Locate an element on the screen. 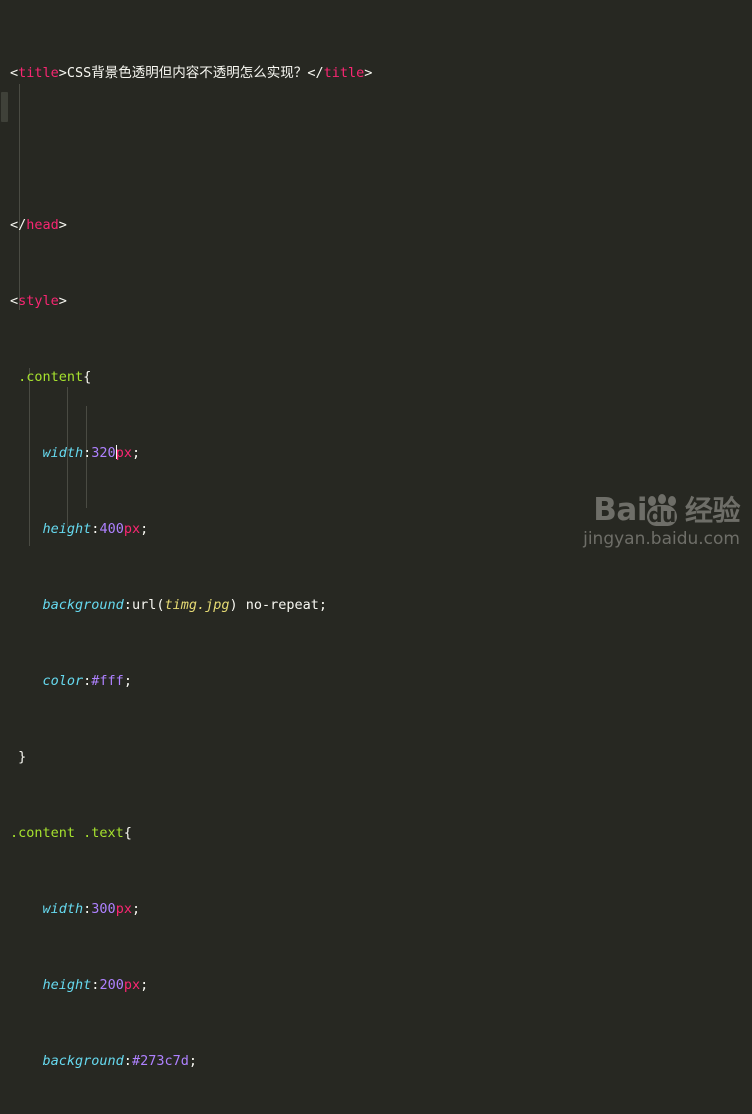 The height and width of the screenshot is (1114, 752). watermark-url: jingyan.baidu.com is located at coordinates (661, 539).